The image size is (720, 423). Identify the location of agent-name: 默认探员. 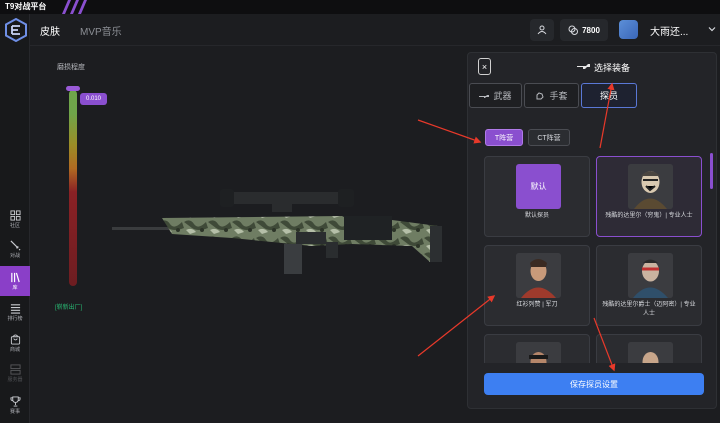
(536, 216).